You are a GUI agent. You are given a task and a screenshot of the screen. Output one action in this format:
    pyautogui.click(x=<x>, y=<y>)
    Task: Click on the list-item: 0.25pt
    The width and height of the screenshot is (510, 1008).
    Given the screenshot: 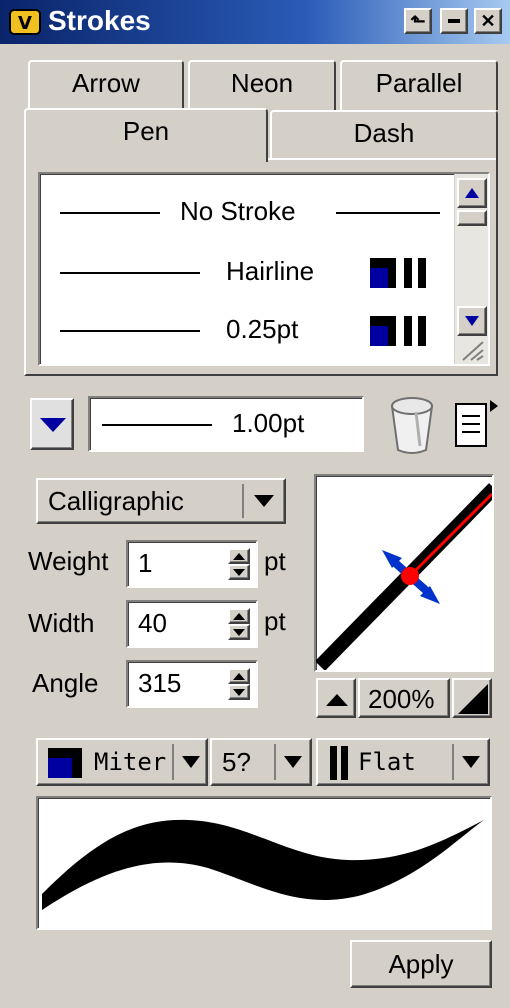 What is the action you would take?
    pyautogui.click(x=245, y=330)
    